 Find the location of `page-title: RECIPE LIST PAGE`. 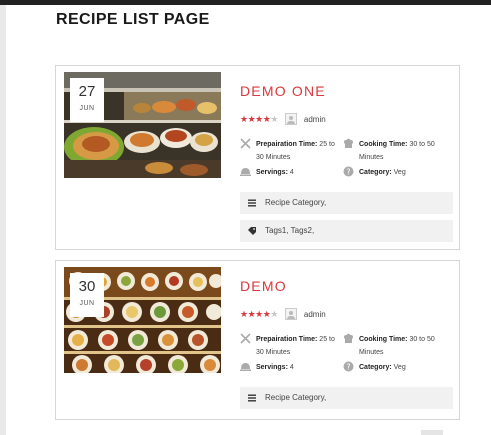

page-title: RECIPE LIST PAGE is located at coordinates (133, 19).